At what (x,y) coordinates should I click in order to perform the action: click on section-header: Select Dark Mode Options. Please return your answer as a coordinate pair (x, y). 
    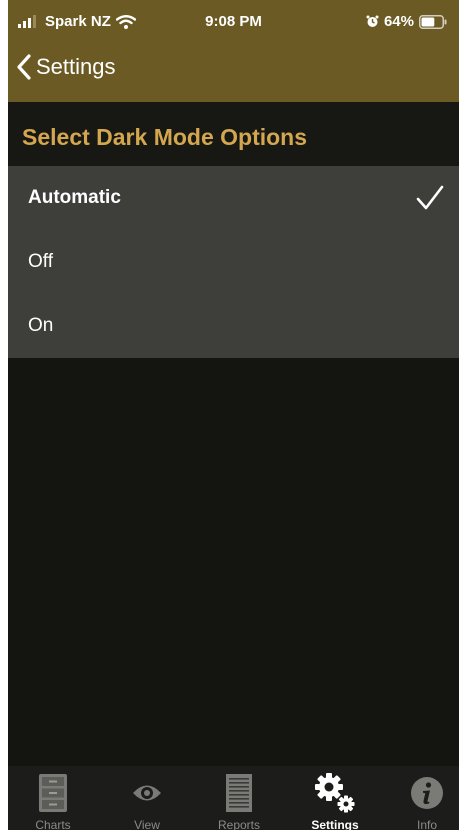
    Looking at the image, I should click on (233, 134).